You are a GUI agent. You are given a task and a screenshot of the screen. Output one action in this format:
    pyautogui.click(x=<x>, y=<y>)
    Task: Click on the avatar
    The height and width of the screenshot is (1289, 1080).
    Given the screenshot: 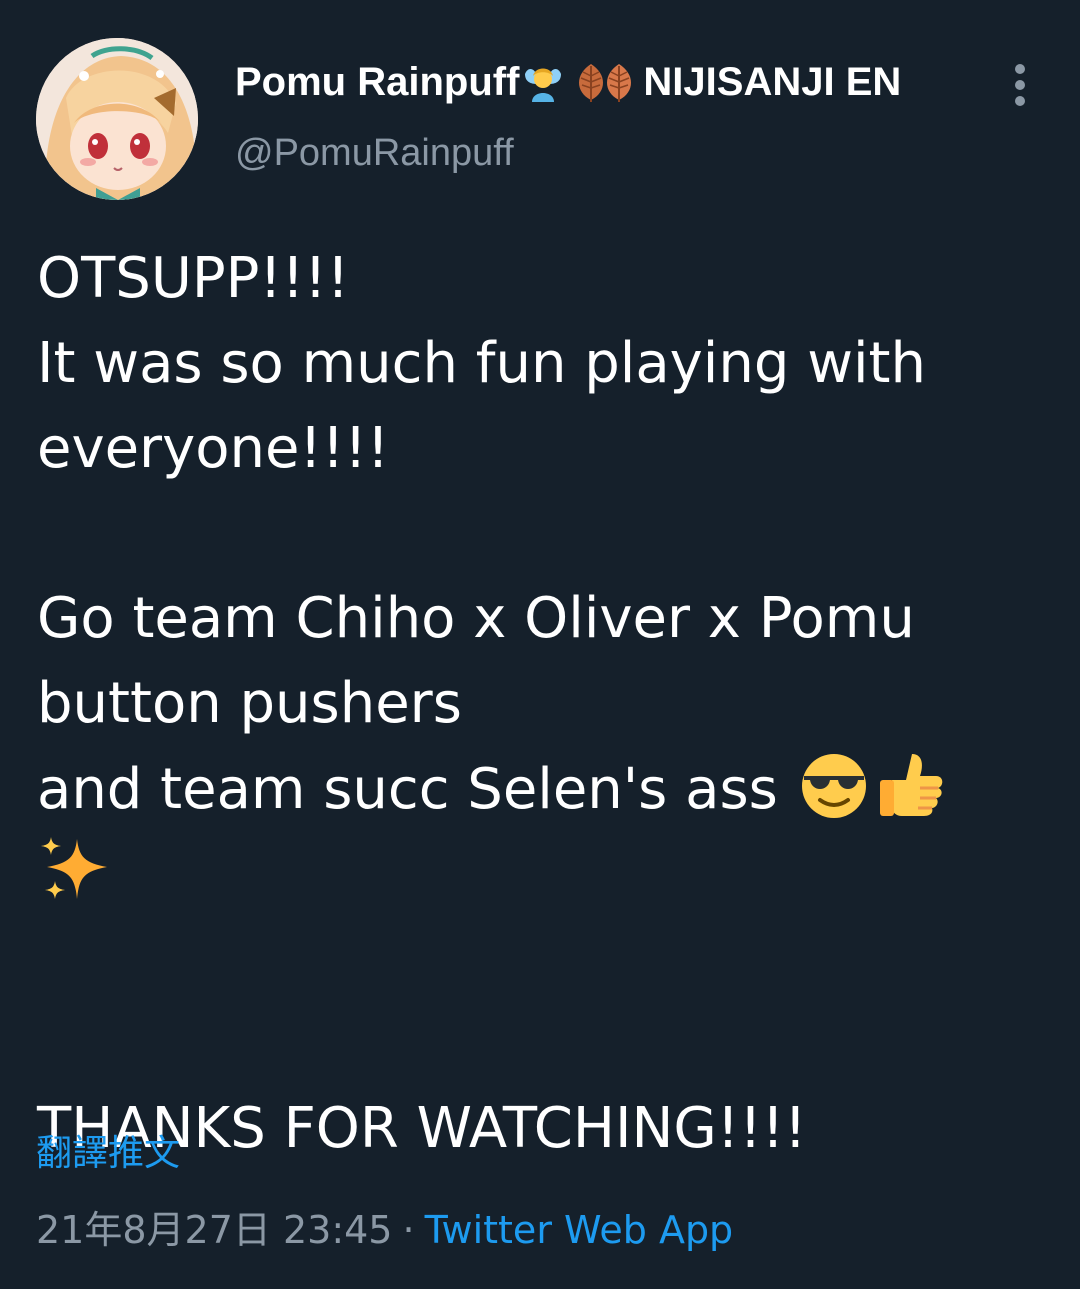 What is the action you would take?
    pyautogui.click(x=117, y=119)
    